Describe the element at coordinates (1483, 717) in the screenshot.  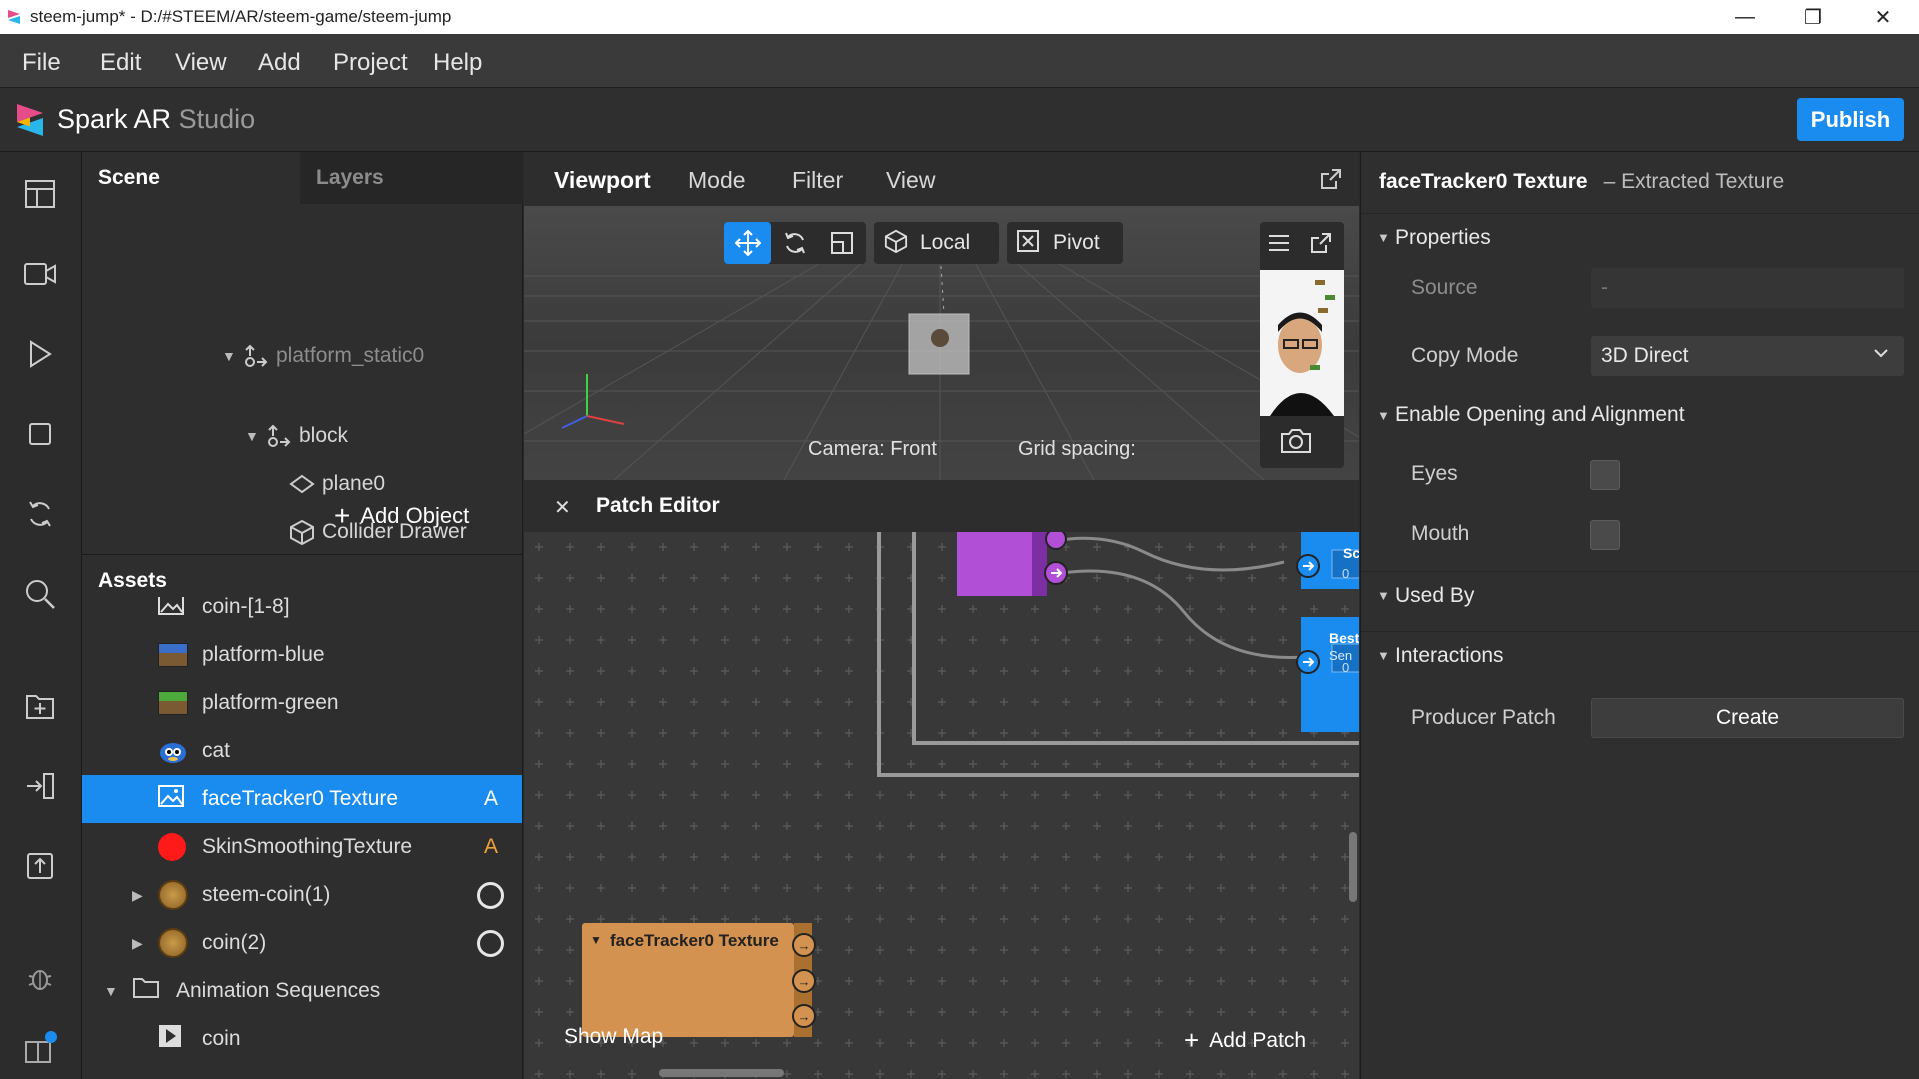
I see `producer-patch-label: Producer Patch` at that location.